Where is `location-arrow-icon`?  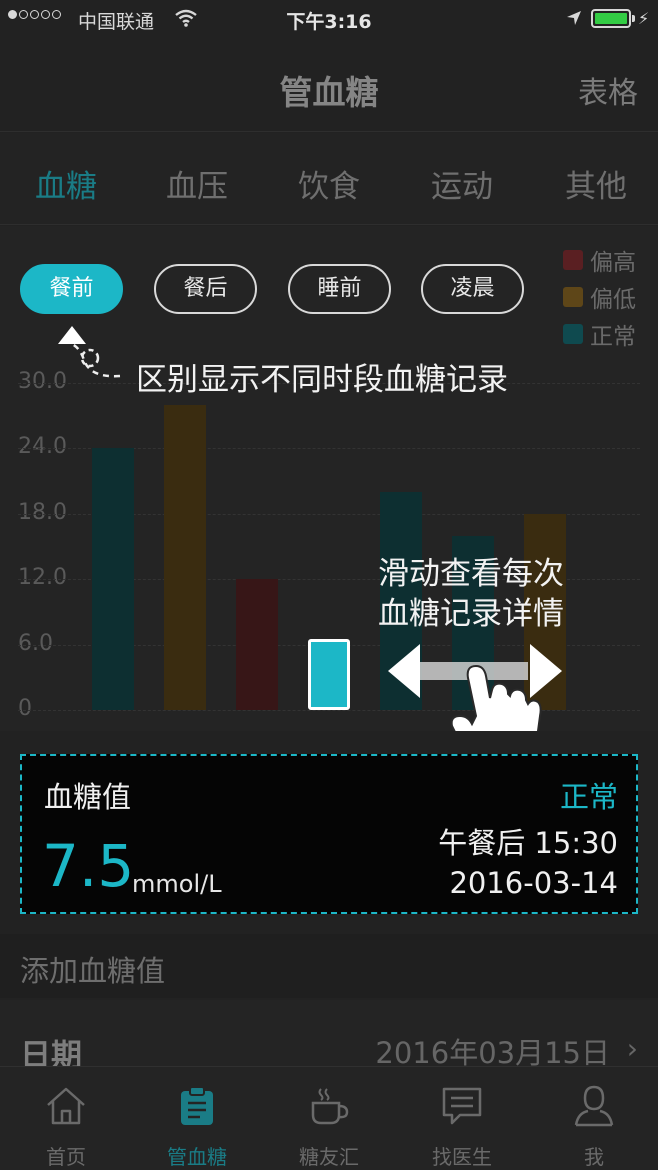 location-arrow-icon is located at coordinates (574, 18).